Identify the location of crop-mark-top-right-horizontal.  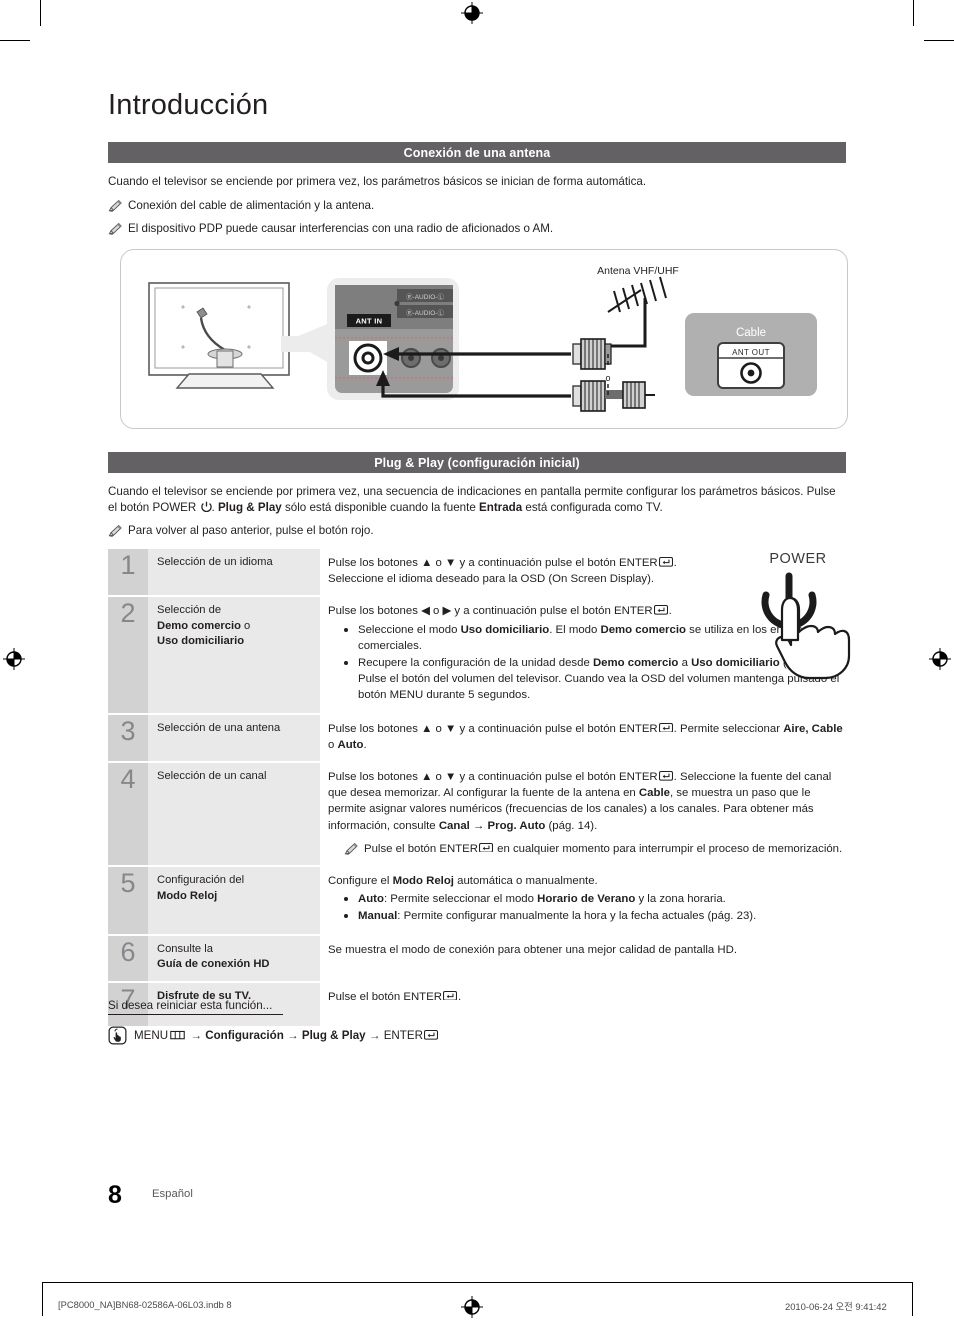
(939, 40).